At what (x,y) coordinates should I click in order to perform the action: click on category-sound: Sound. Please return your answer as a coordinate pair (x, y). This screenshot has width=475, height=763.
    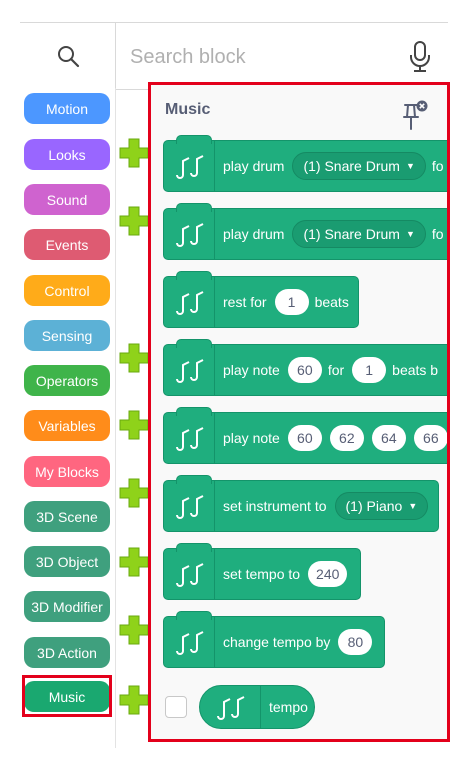
    Looking at the image, I should click on (67, 199).